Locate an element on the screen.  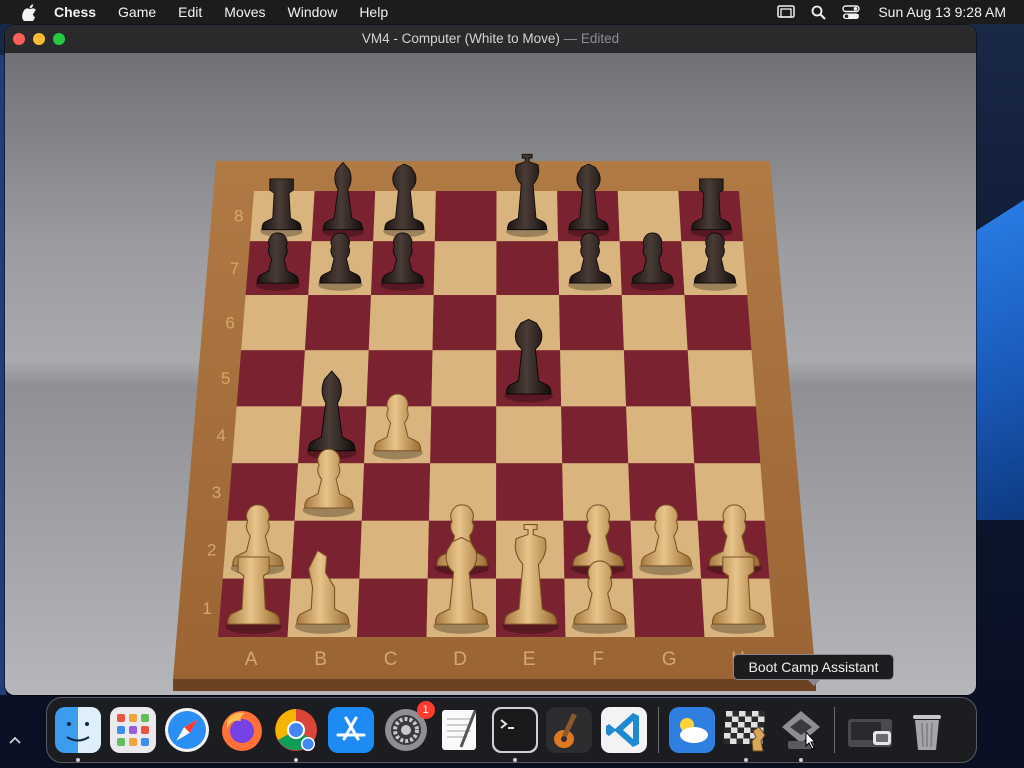
rank-label: 8 is located at coordinates (238, 215).